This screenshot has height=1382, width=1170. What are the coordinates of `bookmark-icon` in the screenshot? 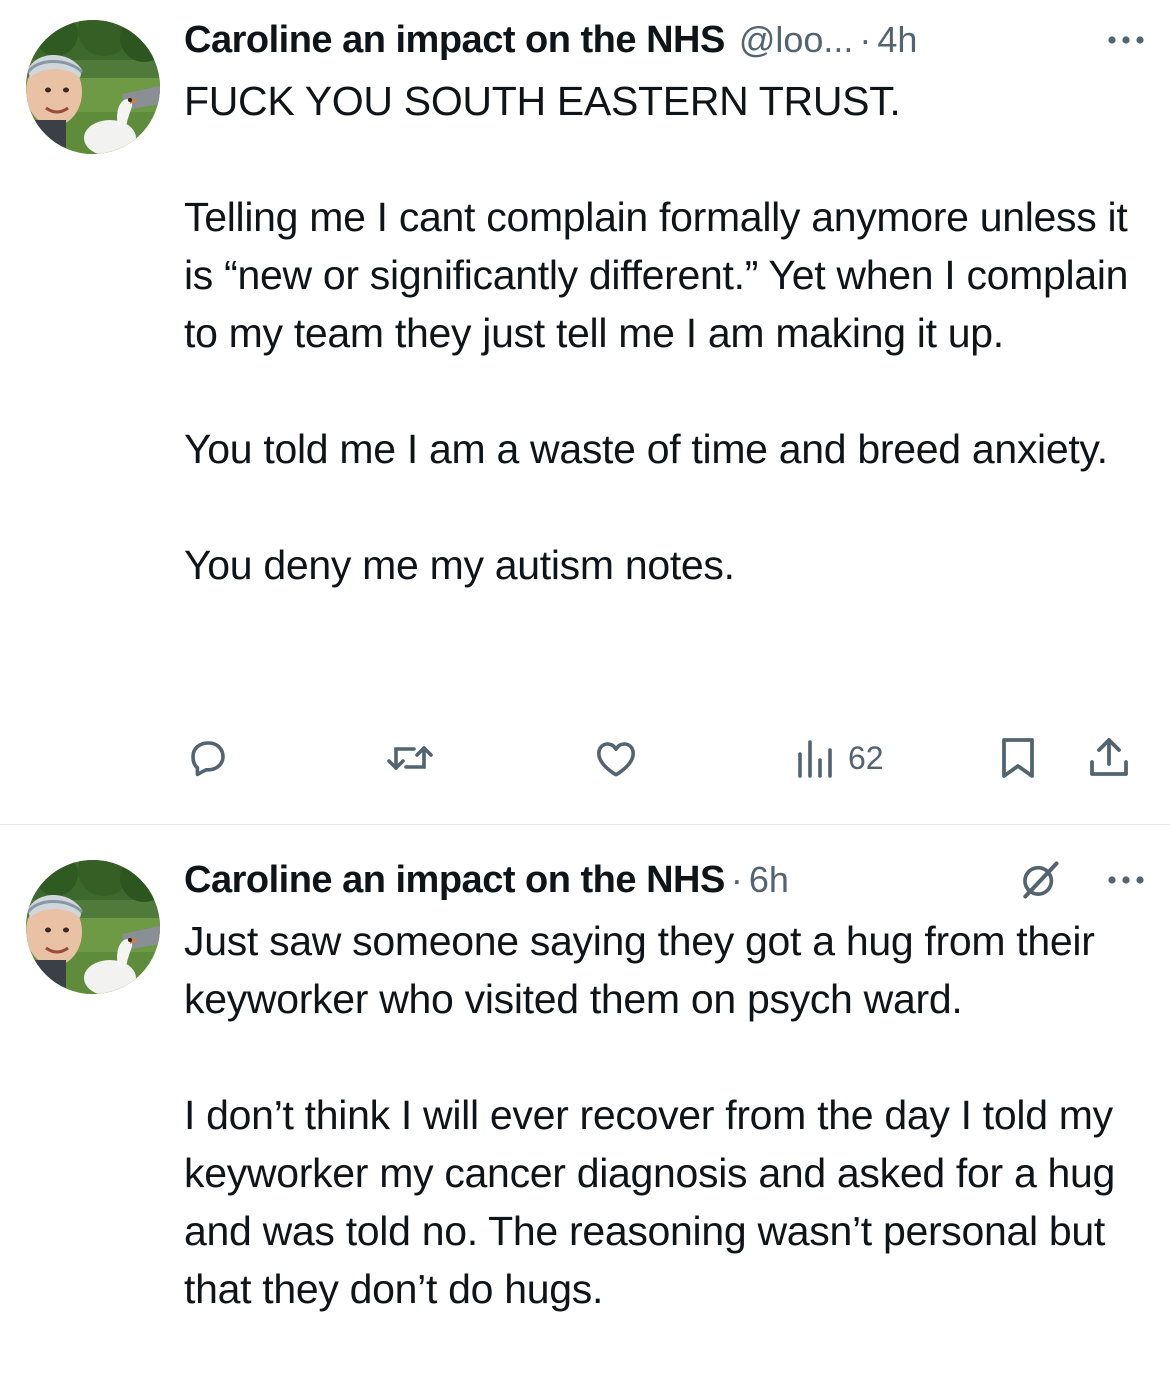 It's located at (1018, 758).